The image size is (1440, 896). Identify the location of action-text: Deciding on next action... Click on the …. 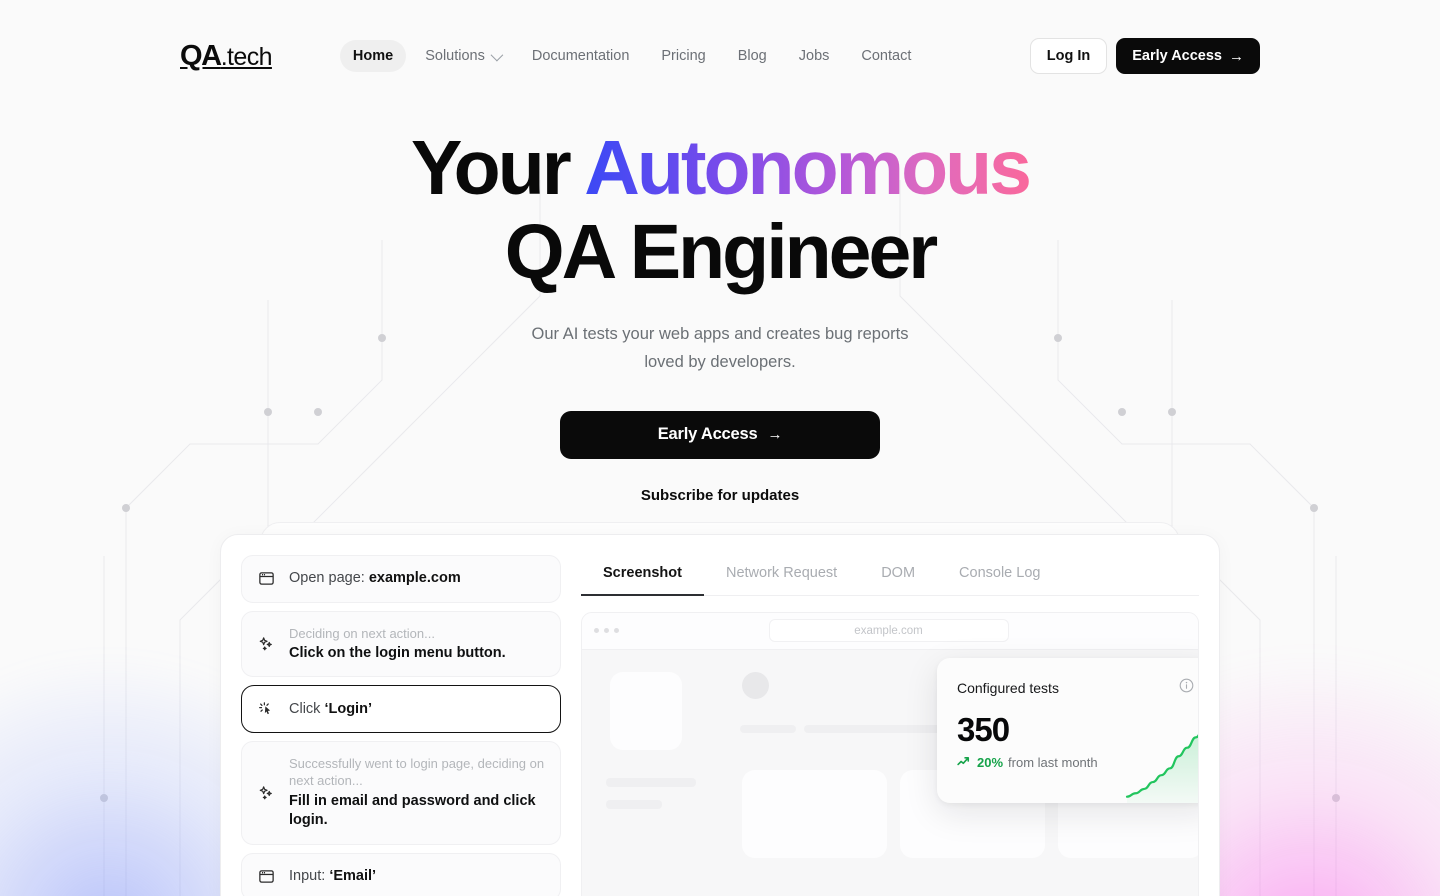
(417, 644).